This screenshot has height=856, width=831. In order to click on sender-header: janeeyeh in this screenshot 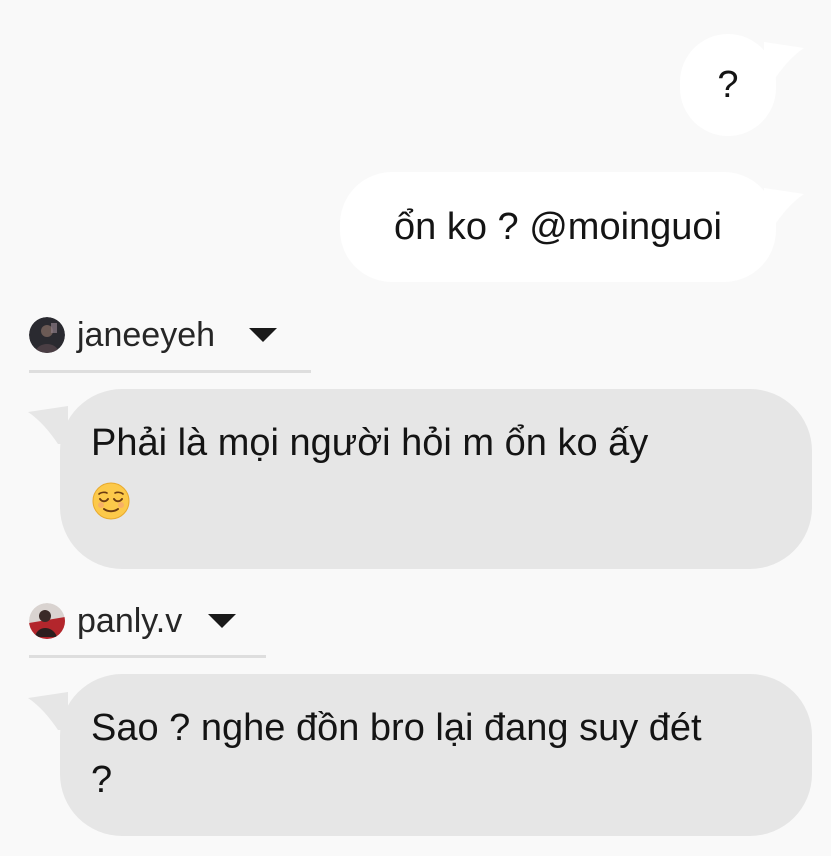, I will do `click(153, 335)`.